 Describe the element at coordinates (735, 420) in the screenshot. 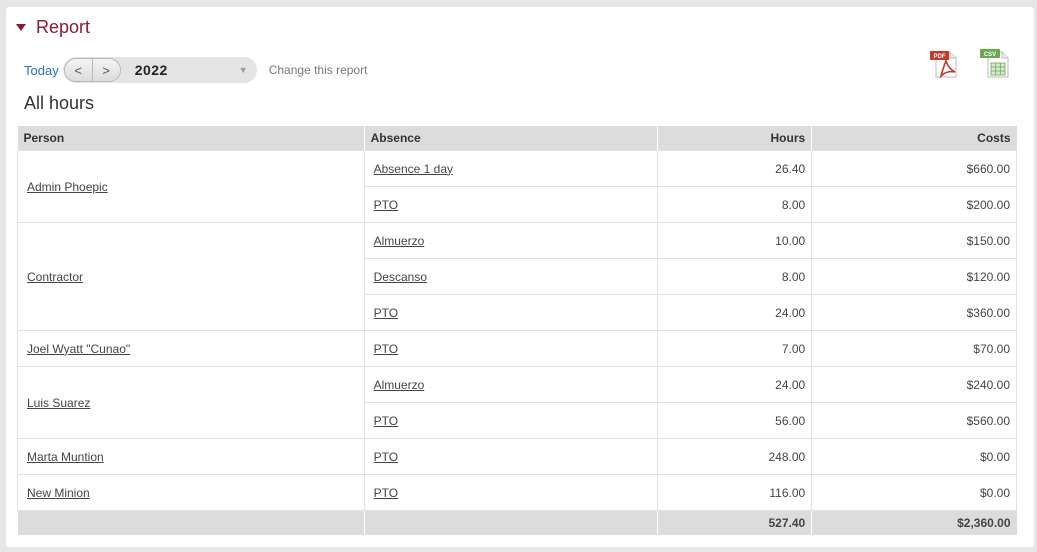

I see `hours-cell: 56.00` at that location.